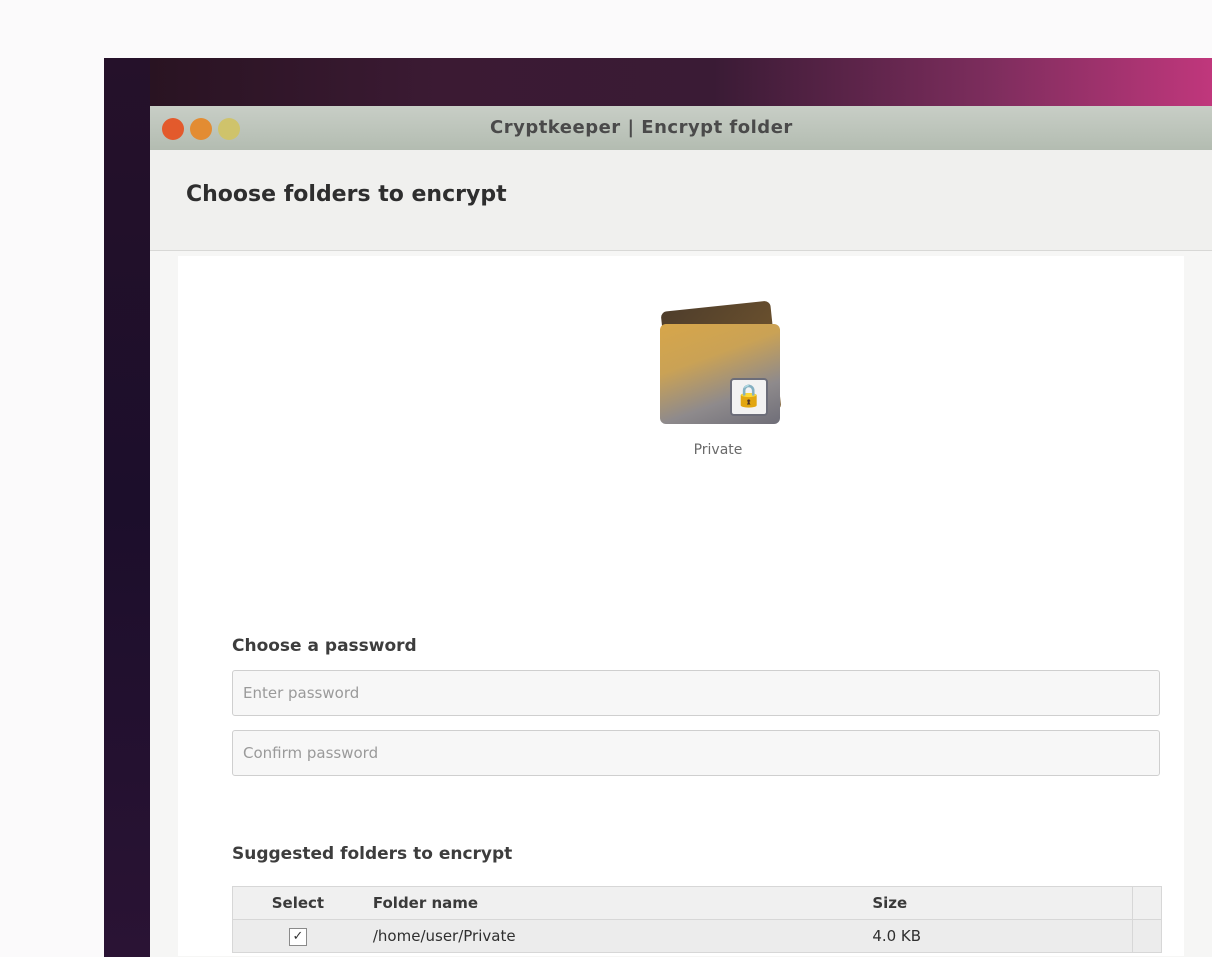 This screenshot has height=957, width=1212. I want to click on desktop-panel-left, so click(127, 507).